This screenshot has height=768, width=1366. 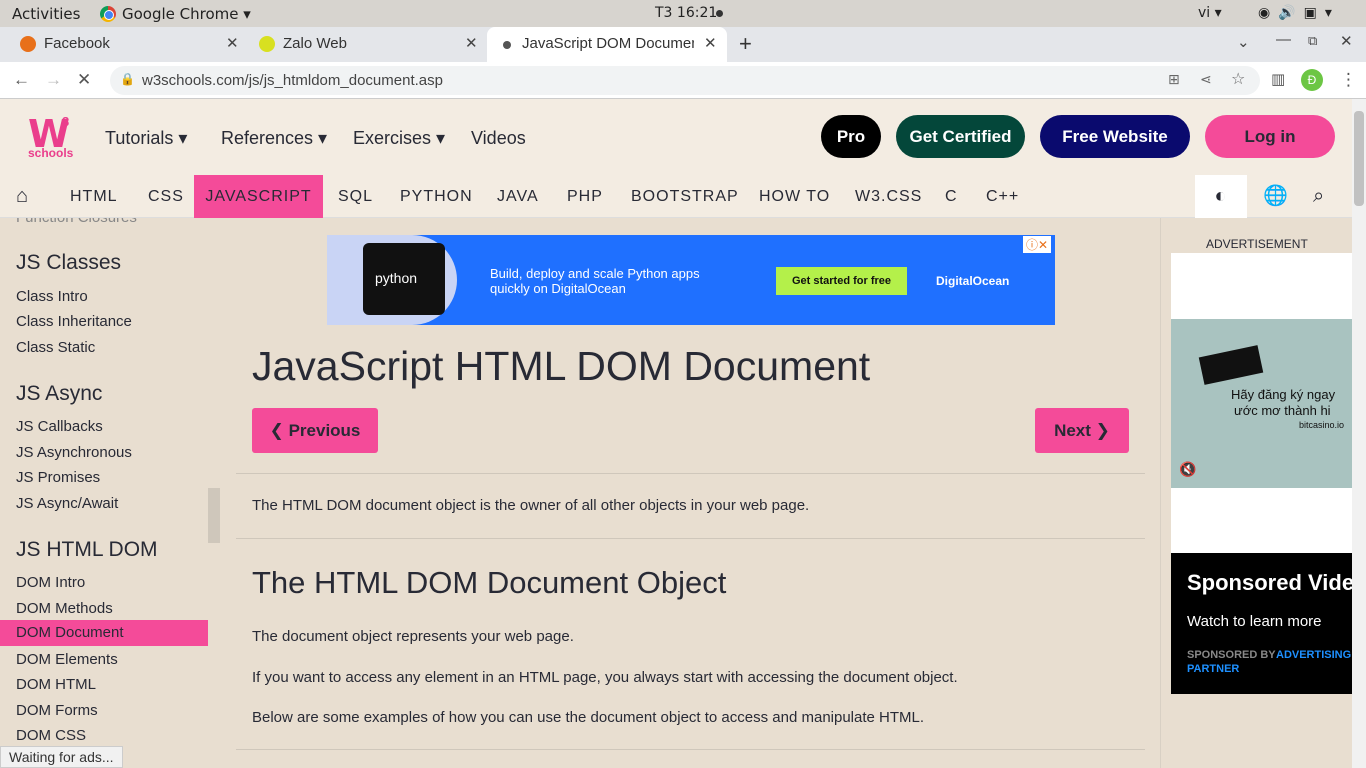 I want to click on dark-mode-icon: ◐, so click(x=1221, y=196).